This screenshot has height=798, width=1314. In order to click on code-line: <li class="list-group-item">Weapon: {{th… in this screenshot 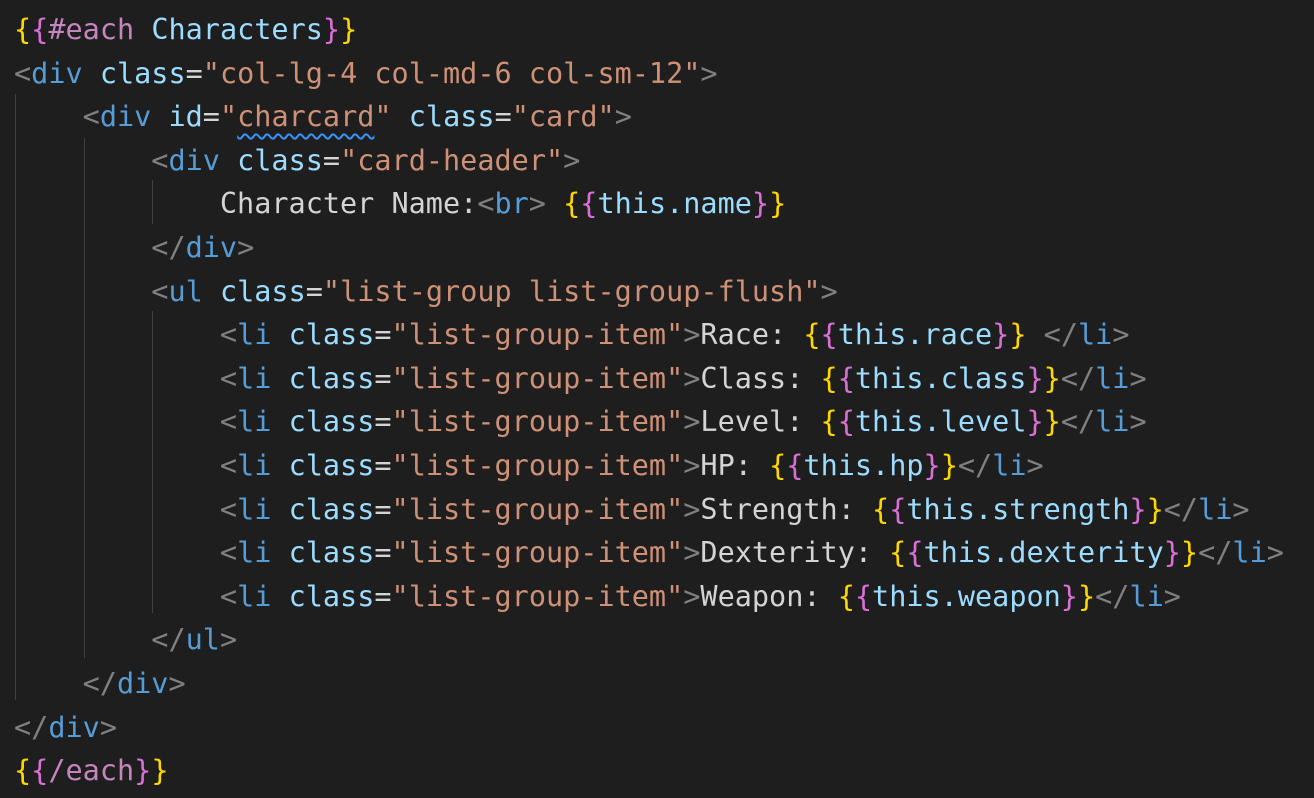, I will do `click(597, 597)`.